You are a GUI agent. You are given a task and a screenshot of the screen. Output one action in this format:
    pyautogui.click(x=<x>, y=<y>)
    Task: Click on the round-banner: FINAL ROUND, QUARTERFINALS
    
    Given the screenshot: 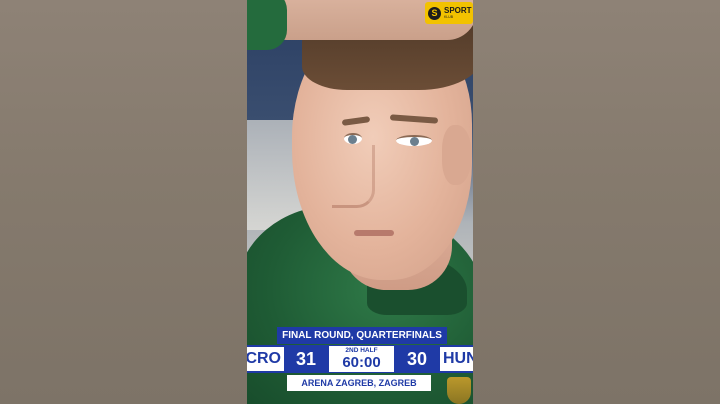 What is the action you would take?
    pyautogui.click(x=362, y=335)
    